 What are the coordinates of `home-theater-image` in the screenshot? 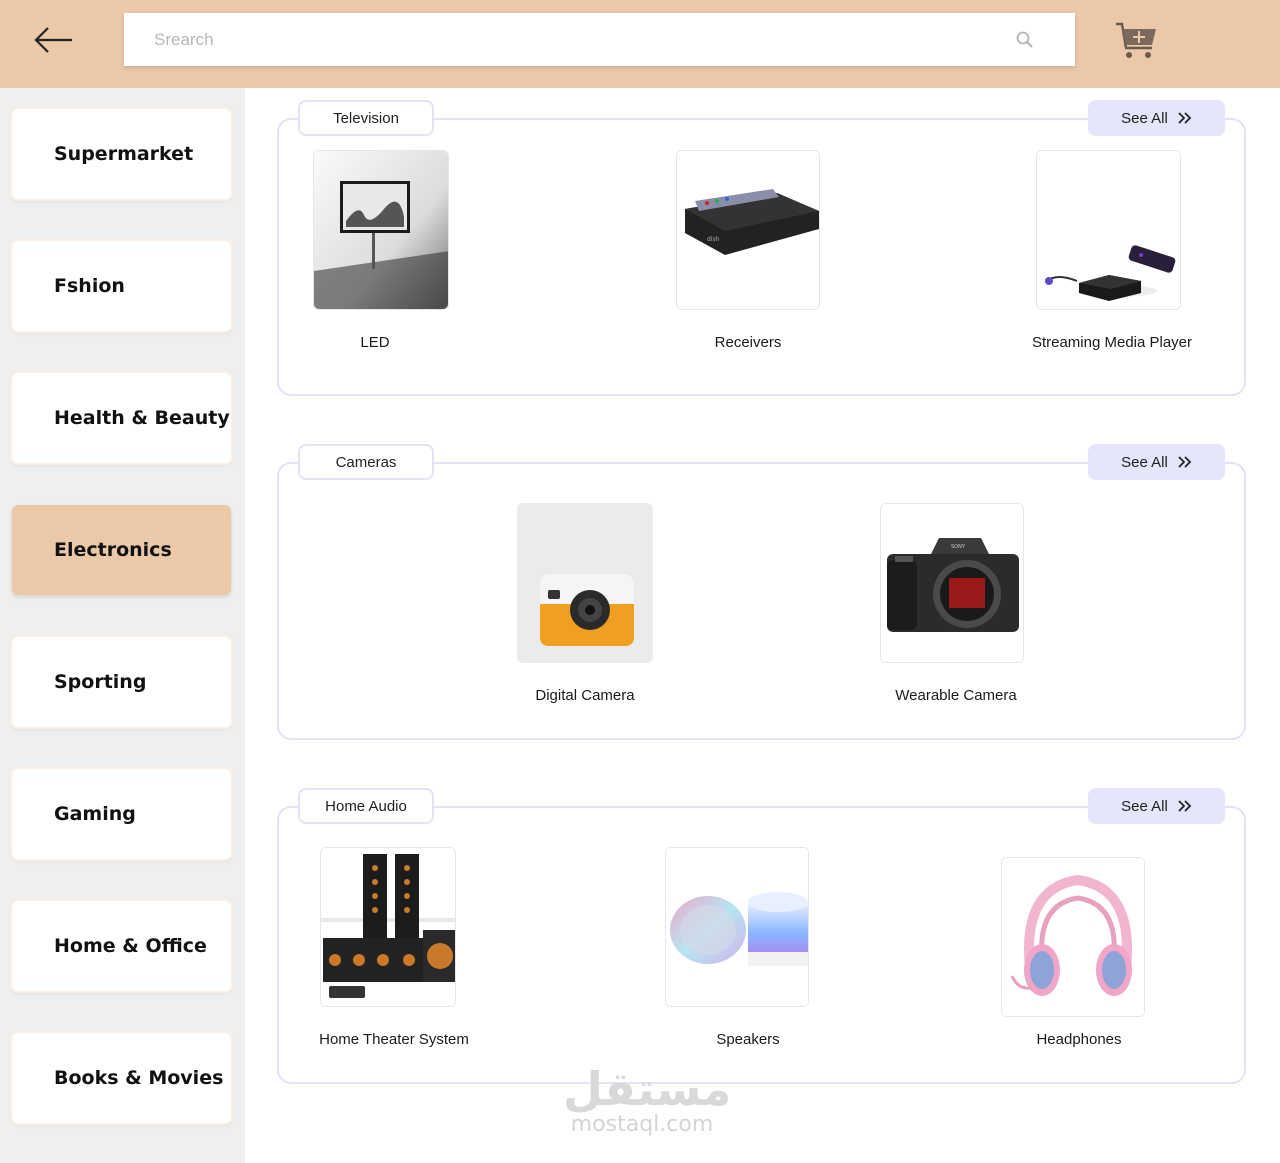 It's located at (388, 927).